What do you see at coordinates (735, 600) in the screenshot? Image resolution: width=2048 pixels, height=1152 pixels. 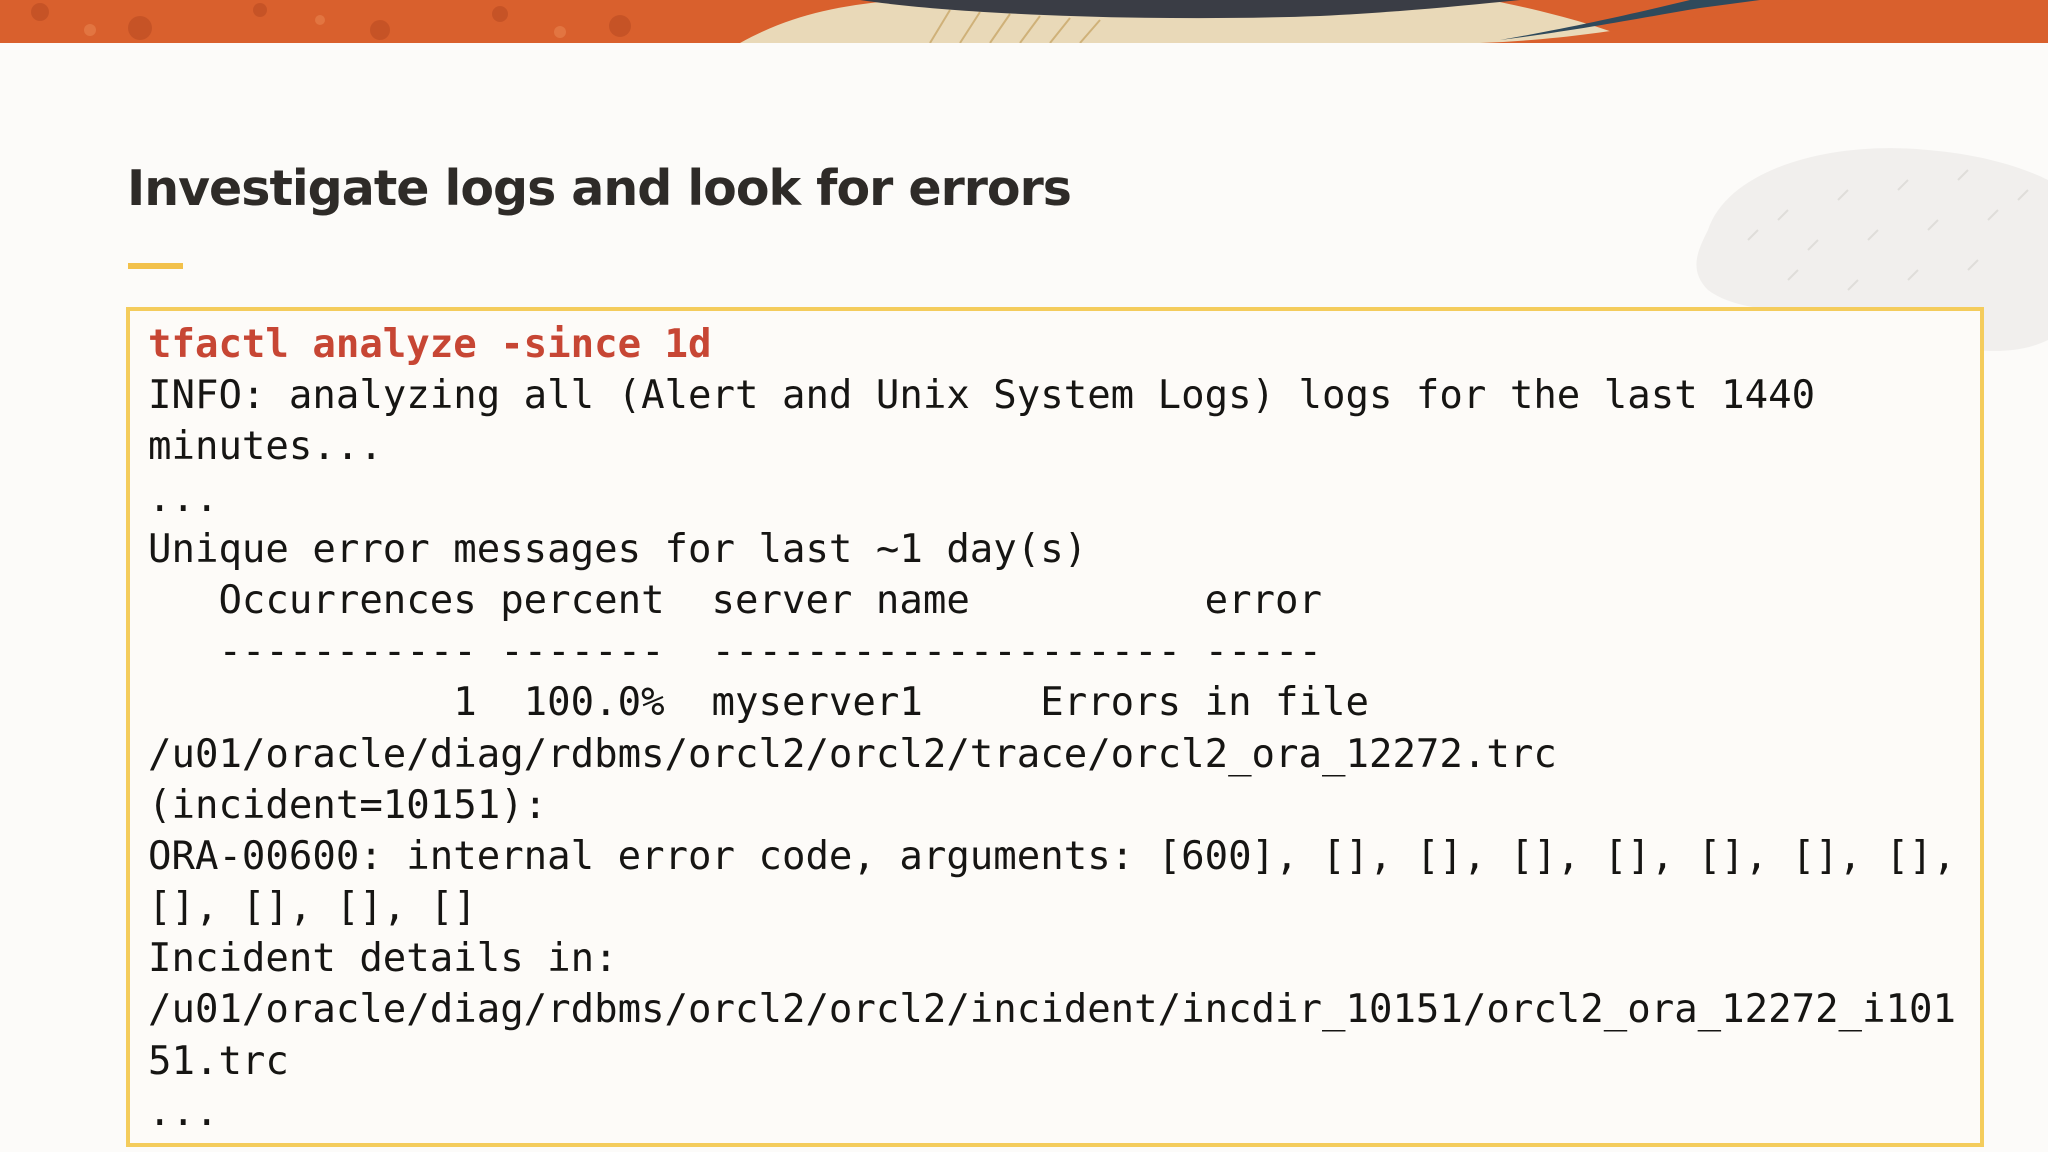 I see `output-line-table-header: Occurrences percent server name error` at bounding box center [735, 600].